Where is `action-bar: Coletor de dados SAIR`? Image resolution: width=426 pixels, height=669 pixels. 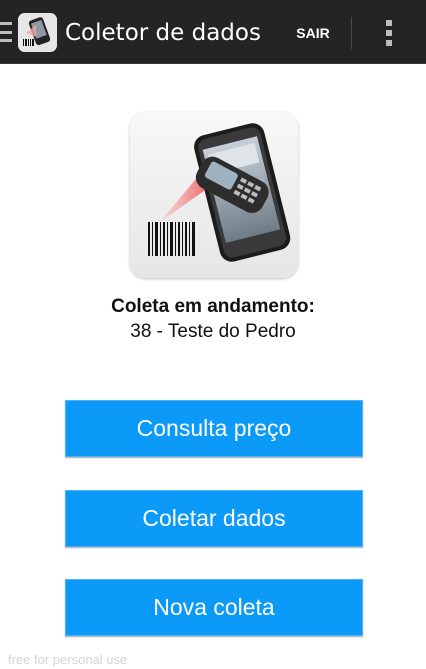 action-bar: Coletor de dados SAIR is located at coordinates (213, 32).